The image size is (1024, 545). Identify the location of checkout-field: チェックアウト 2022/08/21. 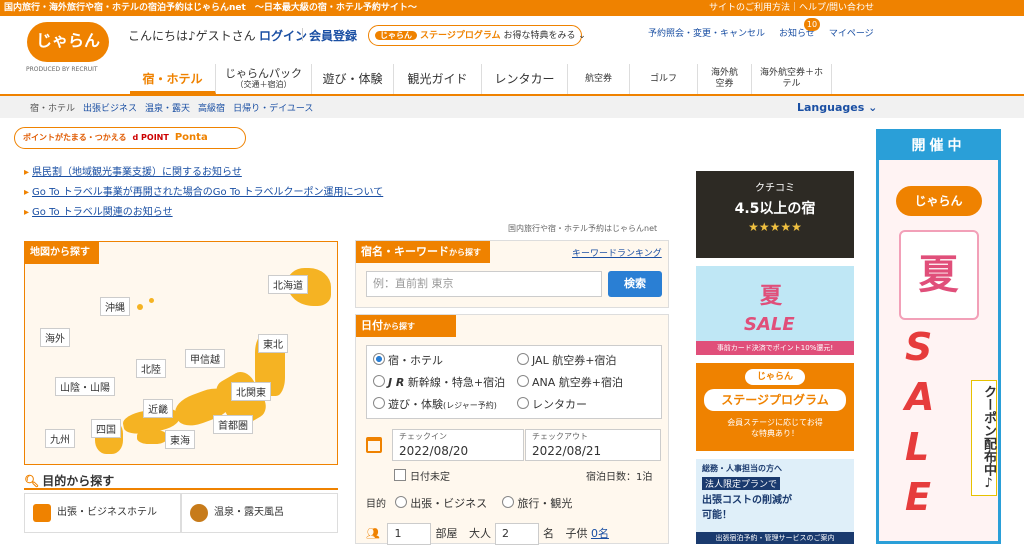
(593, 445).